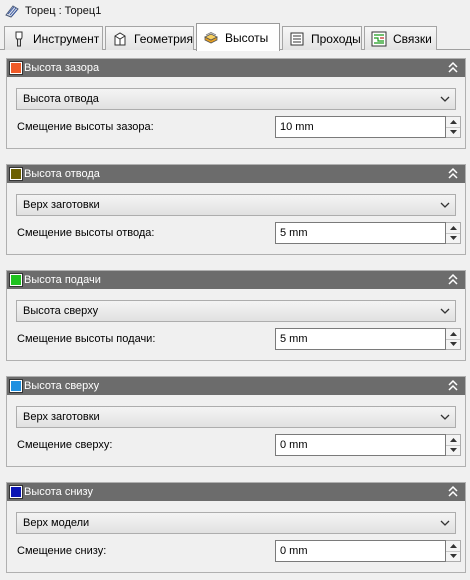 This screenshot has width=470, height=580. I want to click on passes-icon, so click(297, 38).